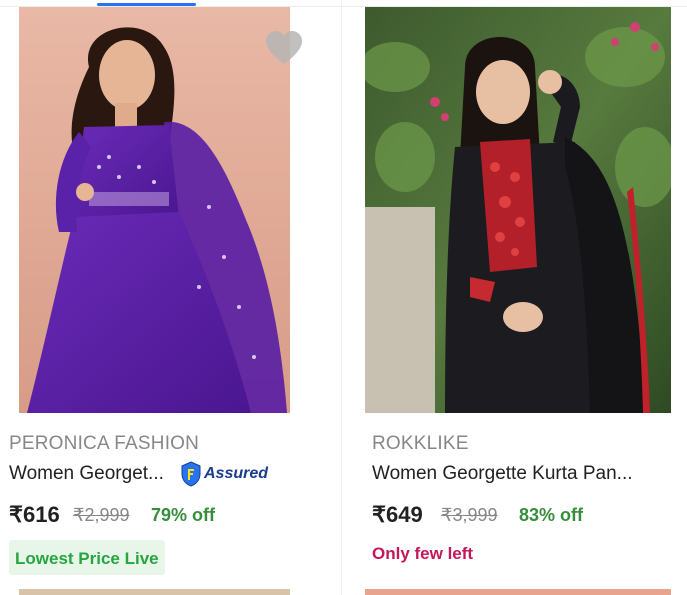 The width and height of the screenshot is (687, 595). I want to click on flipkart-assured-shield-icon, so click(191, 474).